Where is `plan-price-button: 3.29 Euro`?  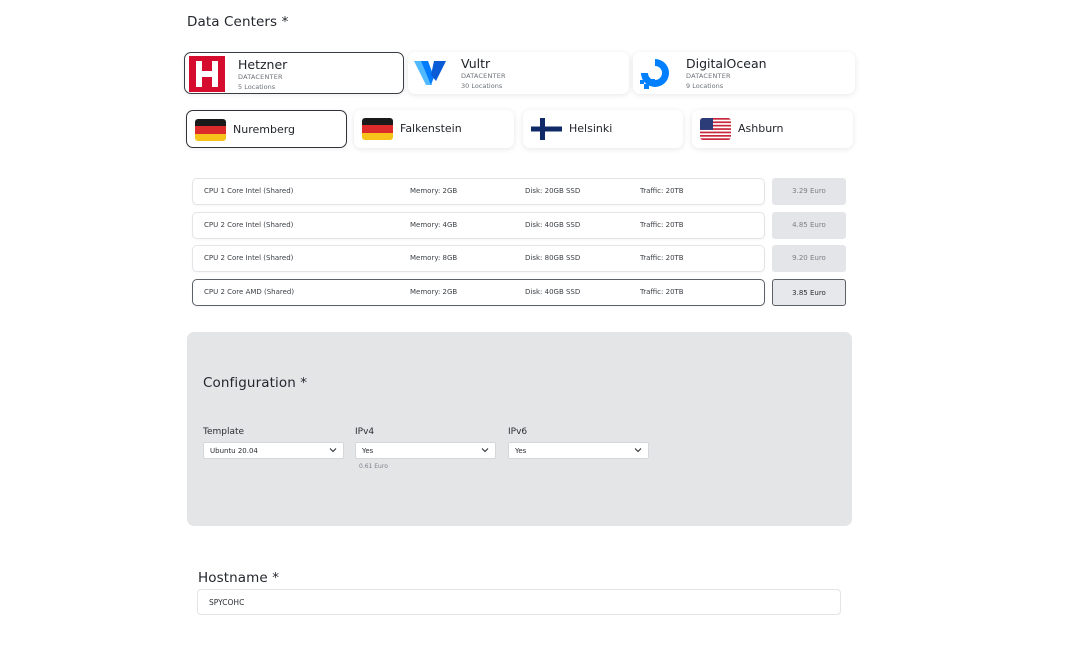 plan-price-button: 3.29 Euro is located at coordinates (809, 191).